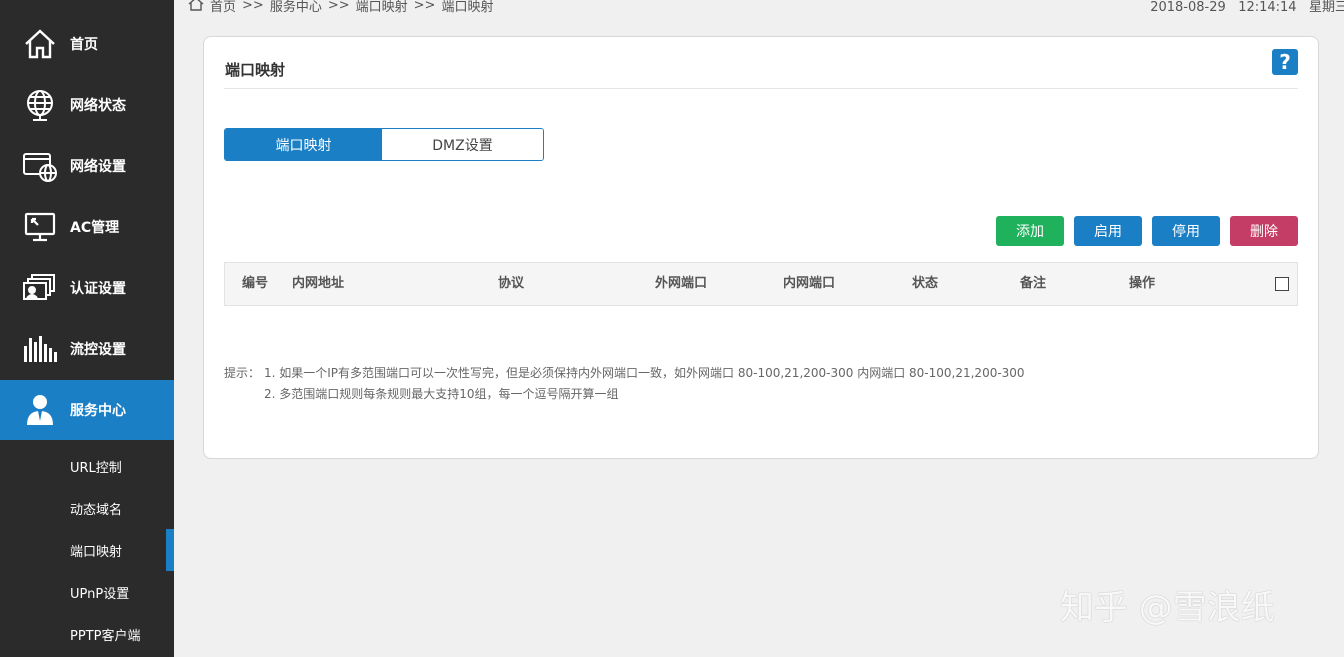 This screenshot has width=1344, height=657. Describe the element at coordinates (40, 410) in the screenshot. I see `user-service-icon` at that location.